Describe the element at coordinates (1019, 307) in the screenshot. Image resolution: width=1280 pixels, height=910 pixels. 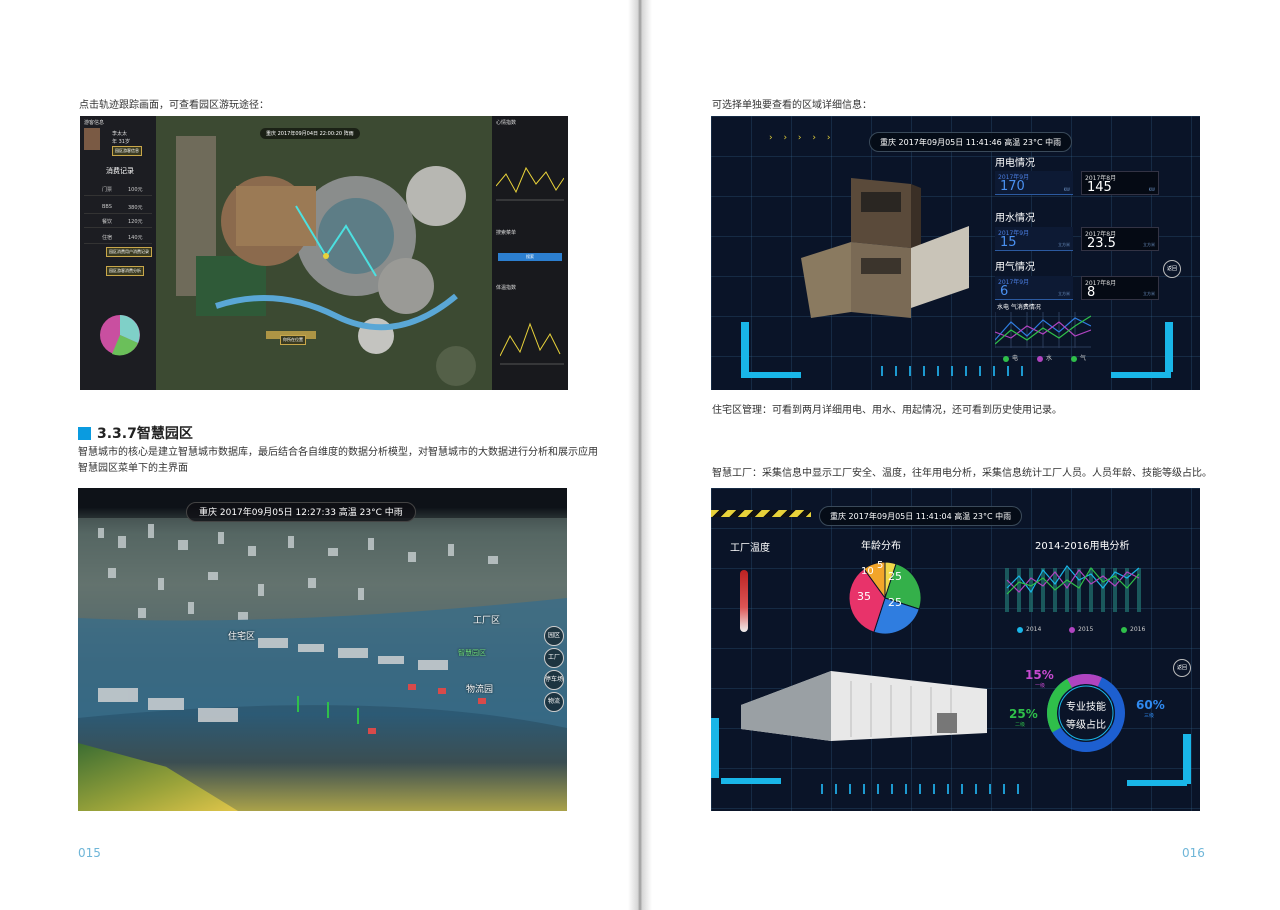
I see `consumption-chart-title: 水电 气消费情况` at that location.